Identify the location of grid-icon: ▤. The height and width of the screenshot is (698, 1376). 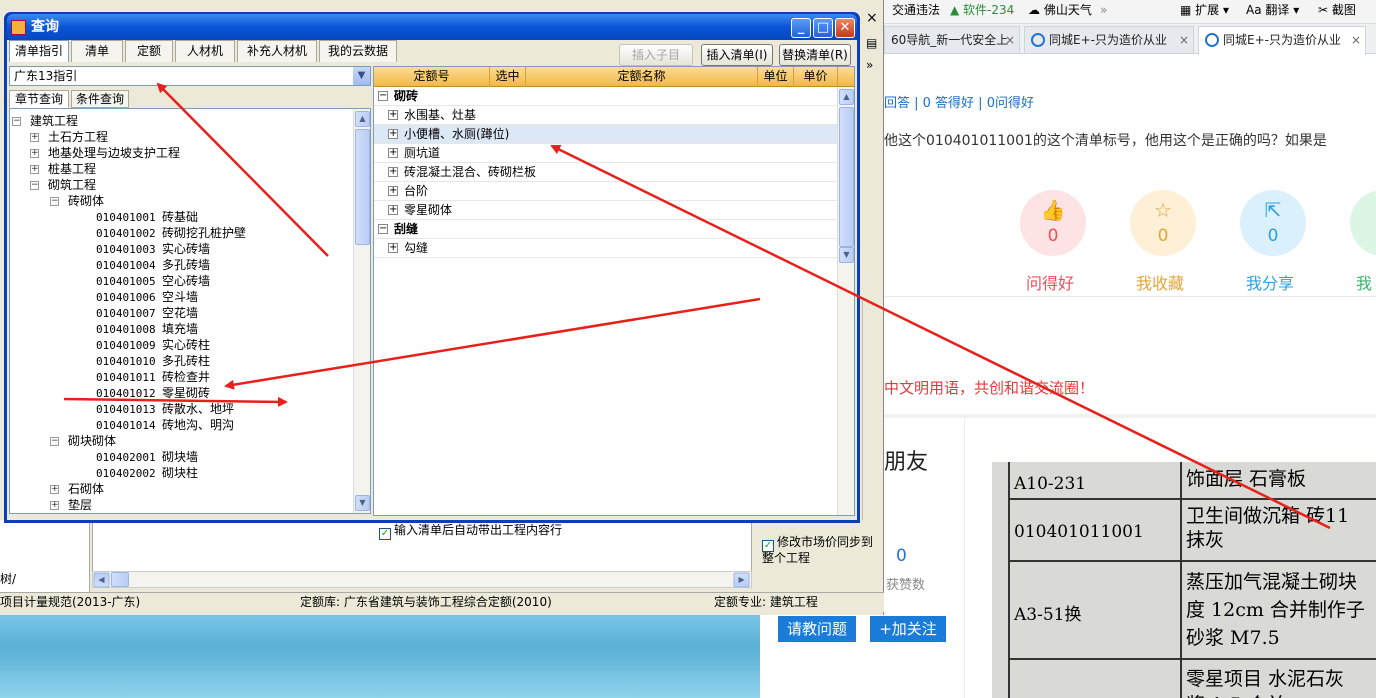
(871, 43).